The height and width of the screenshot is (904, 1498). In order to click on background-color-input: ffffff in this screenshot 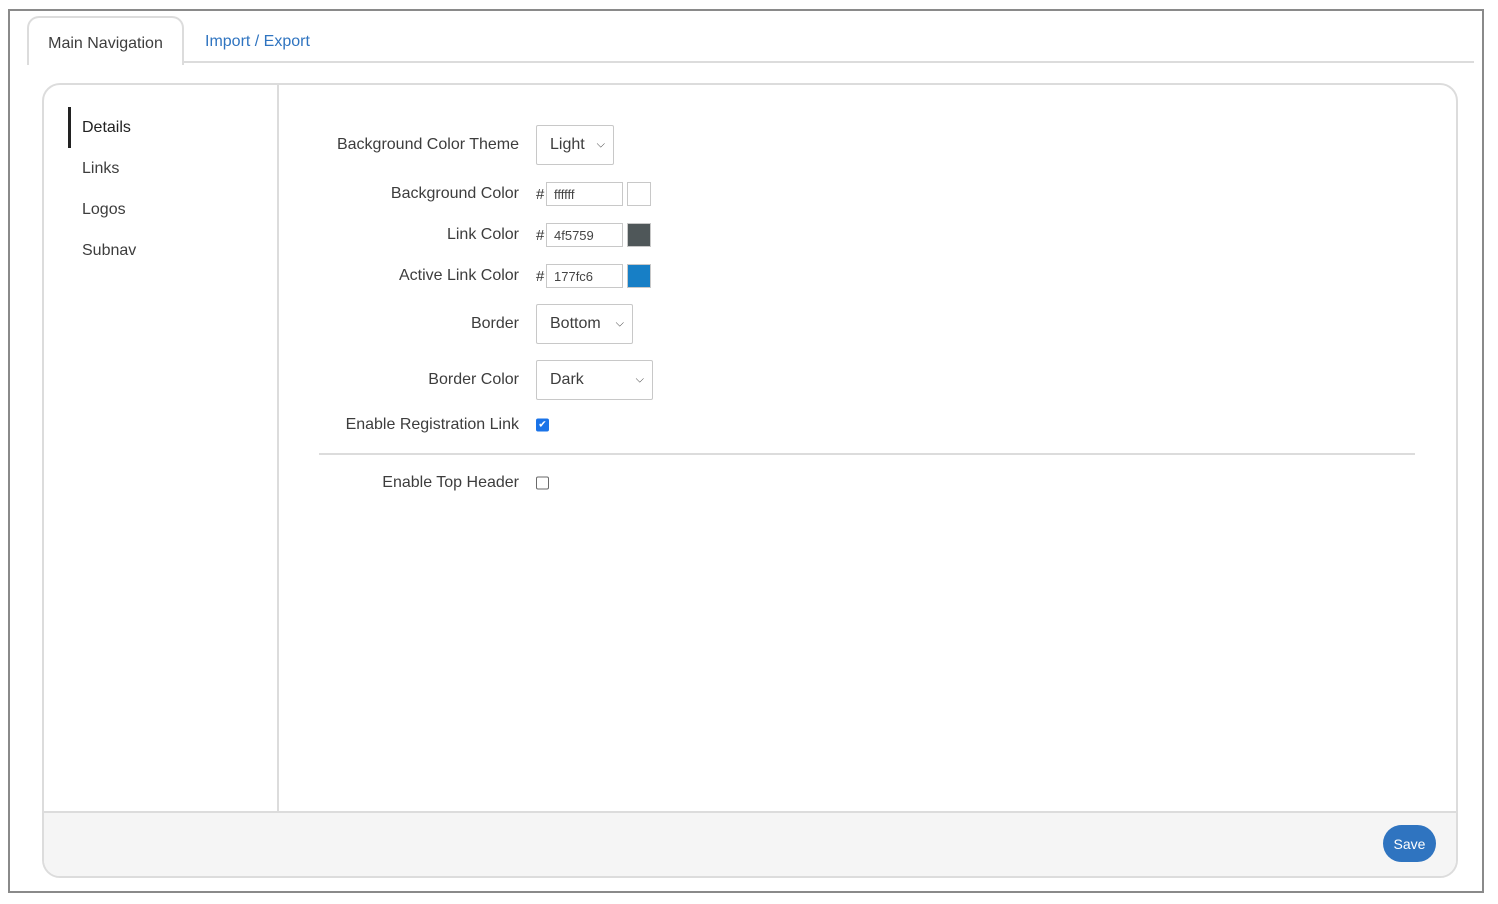, I will do `click(584, 194)`.